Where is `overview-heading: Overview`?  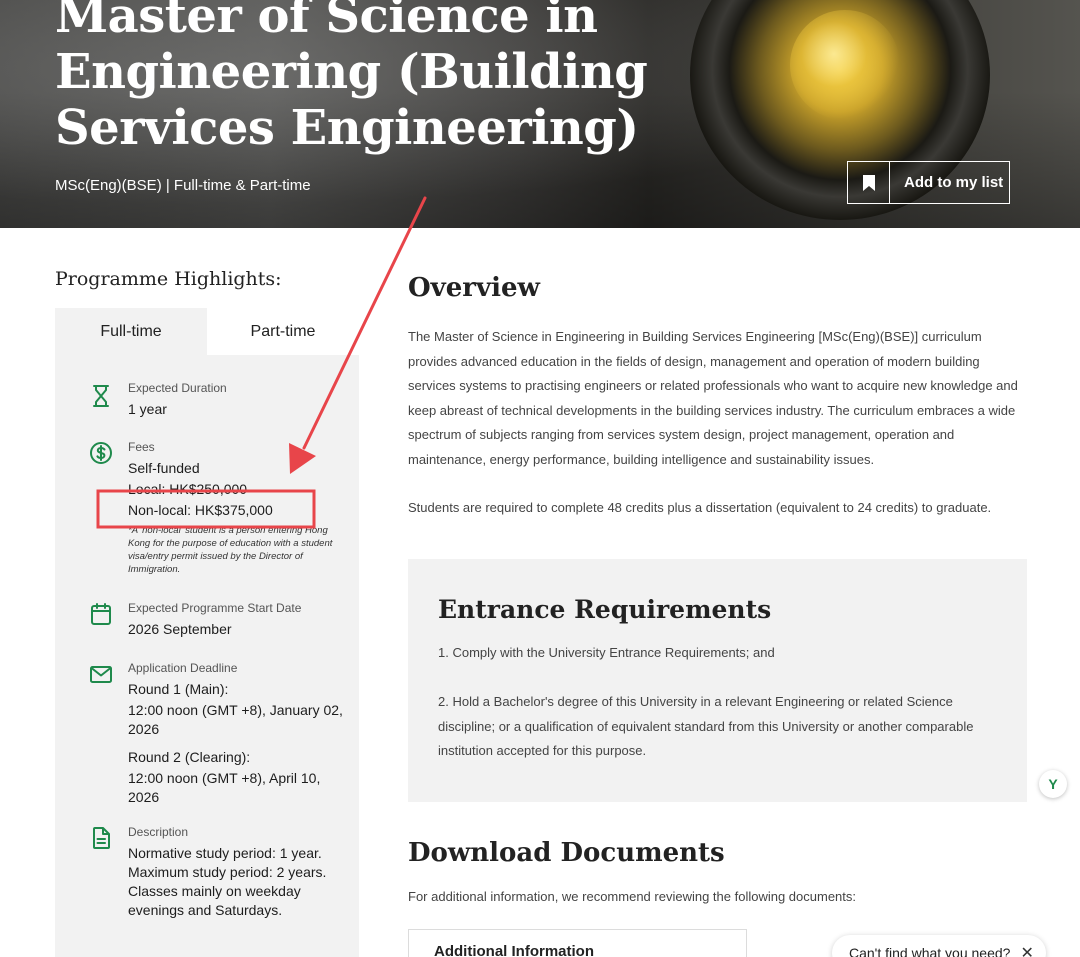 overview-heading: Overview is located at coordinates (474, 288).